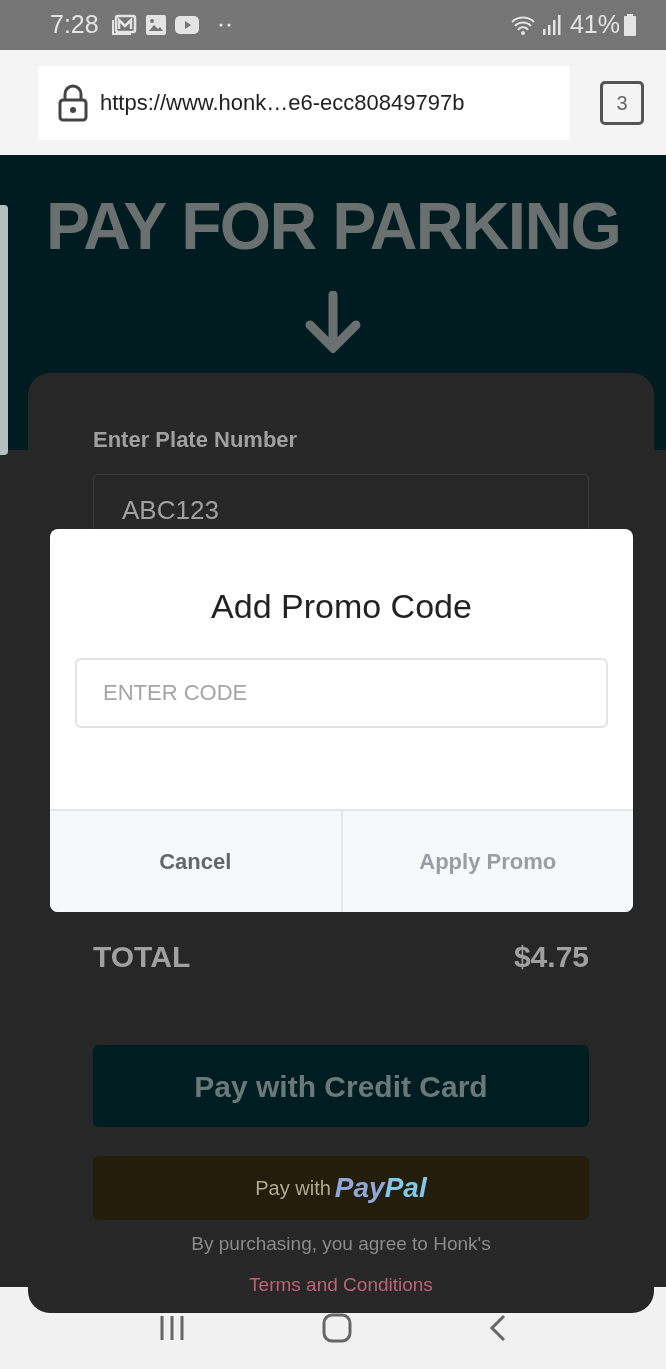 The width and height of the screenshot is (666, 1369). What do you see at coordinates (341, 1086) in the screenshot?
I see `credit-card-button: Pay with Credit Card` at bounding box center [341, 1086].